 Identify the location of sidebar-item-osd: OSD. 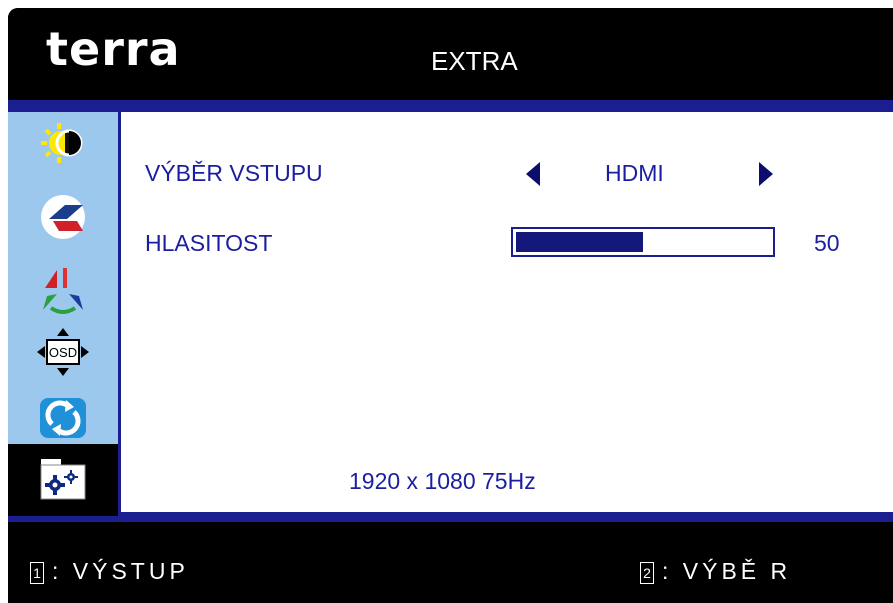
(63, 352).